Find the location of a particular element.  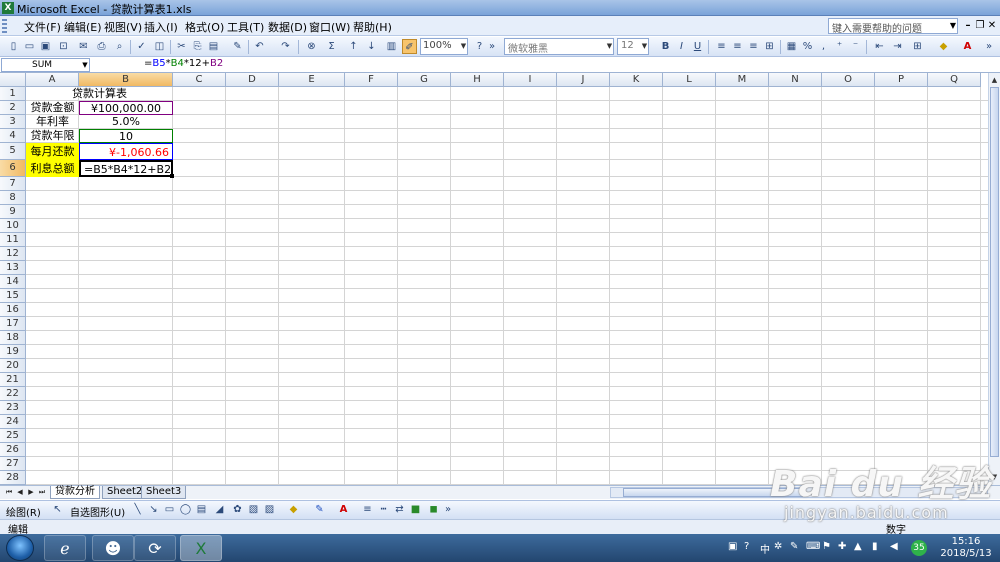

row-header-25: 25 is located at coordinates (13, 436).